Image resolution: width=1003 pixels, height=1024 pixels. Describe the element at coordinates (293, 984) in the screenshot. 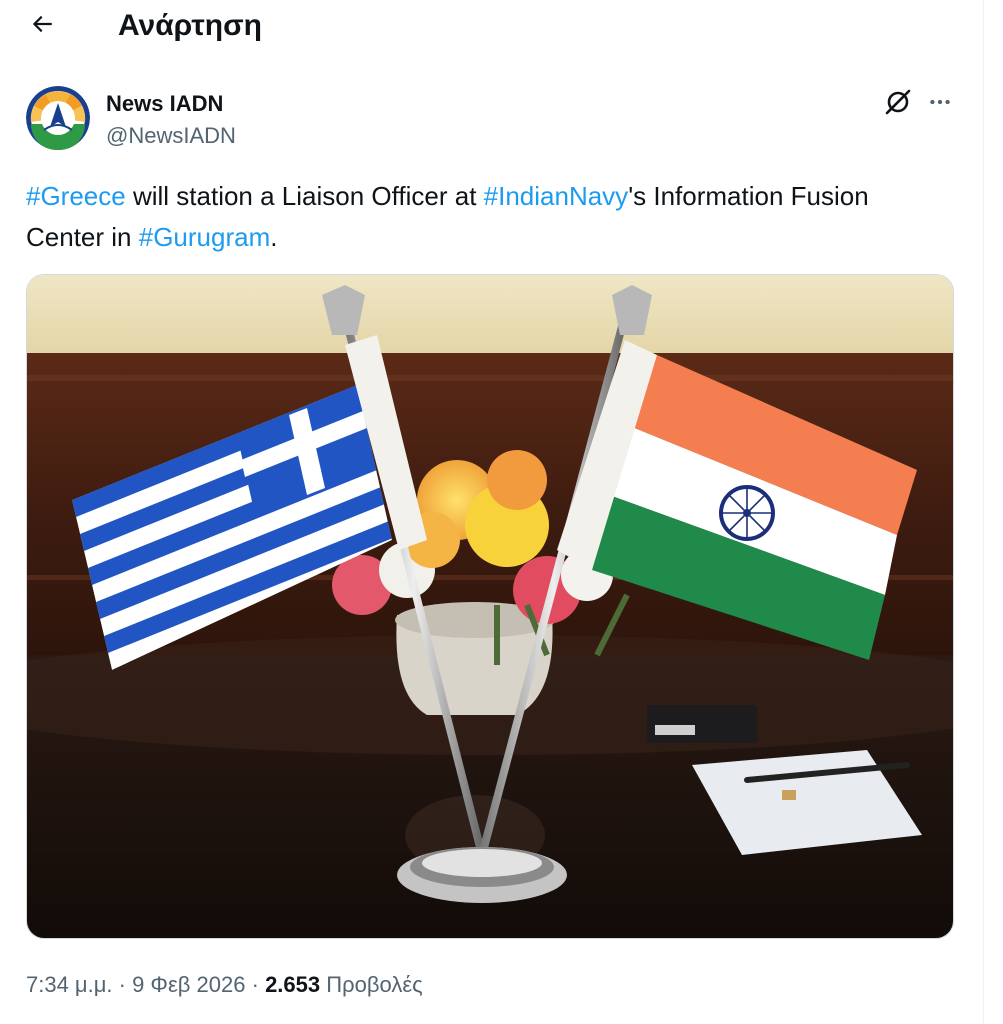

I see `views-count: 2.653` at that location.